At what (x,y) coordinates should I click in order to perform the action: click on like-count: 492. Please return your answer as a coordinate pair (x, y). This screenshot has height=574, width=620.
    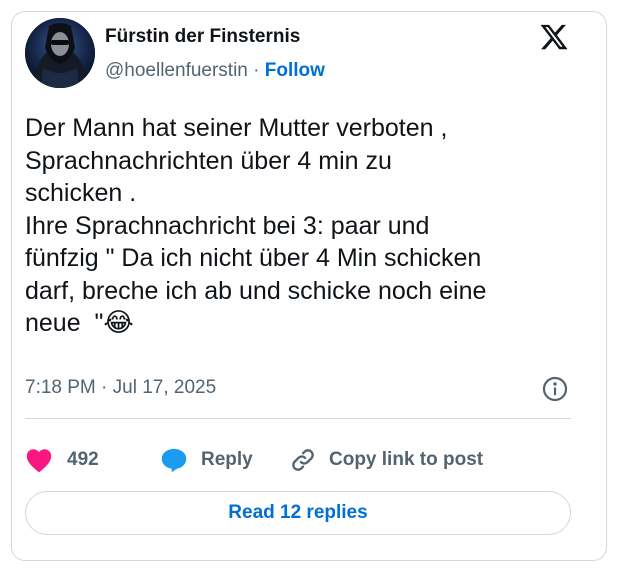
    Looking at the image, I should click on (83, 459).